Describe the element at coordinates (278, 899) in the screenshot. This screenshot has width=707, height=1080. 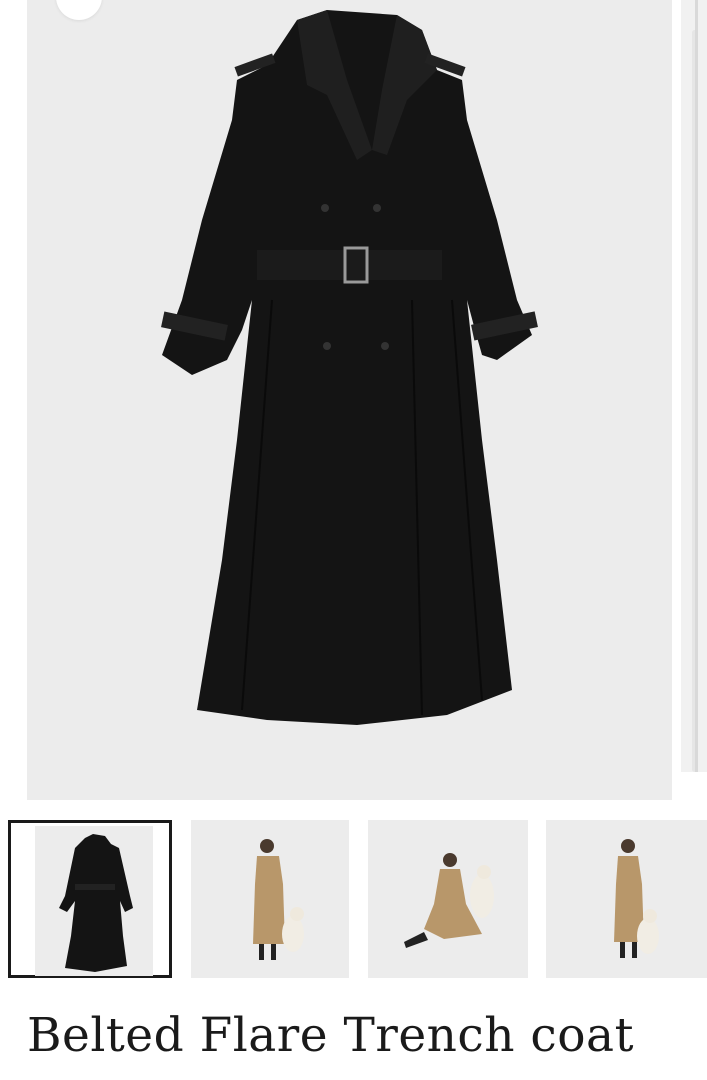
I see `thumbnail-model-dog-image` at that location.